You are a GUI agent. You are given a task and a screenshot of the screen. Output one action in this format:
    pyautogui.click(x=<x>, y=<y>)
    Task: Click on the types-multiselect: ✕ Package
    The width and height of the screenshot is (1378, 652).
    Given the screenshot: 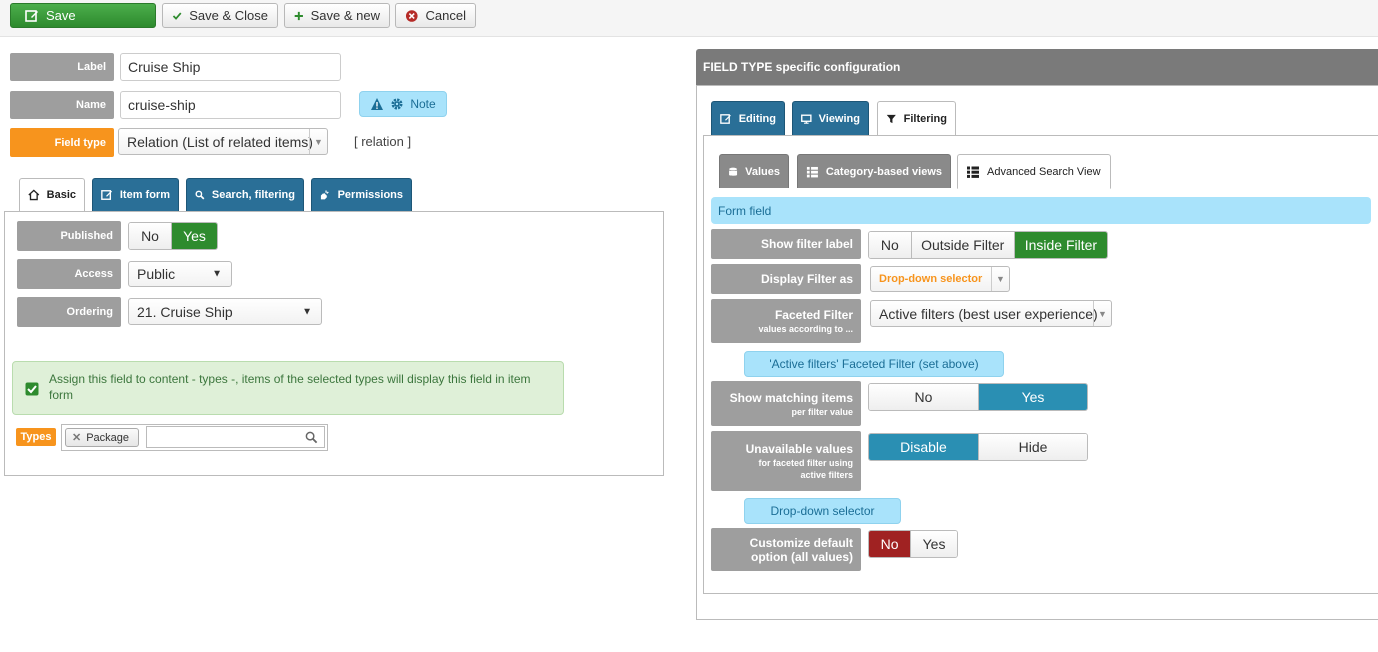 What is the action you would take?
    pyautogui.click(x=194, y=437)
    